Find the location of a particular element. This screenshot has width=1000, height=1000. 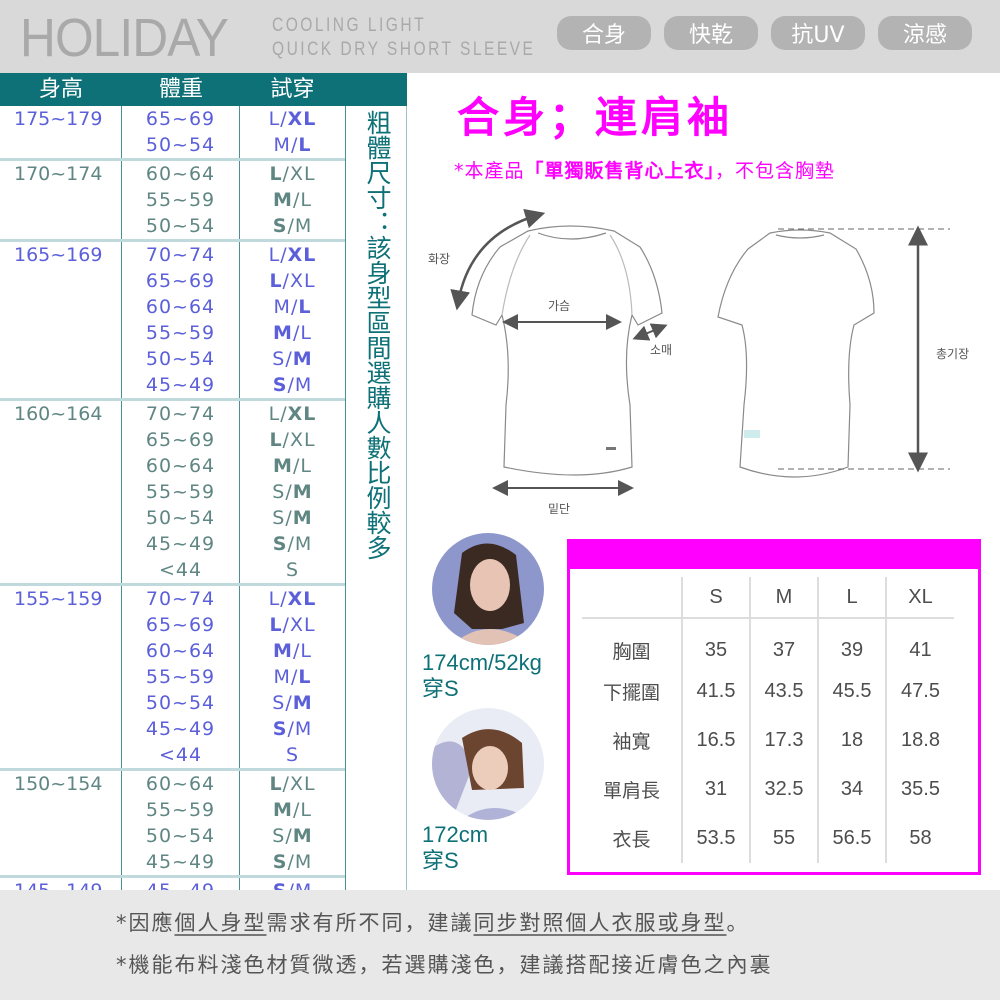

measurement-value: 41.5 is located at coordinates (715, 691).